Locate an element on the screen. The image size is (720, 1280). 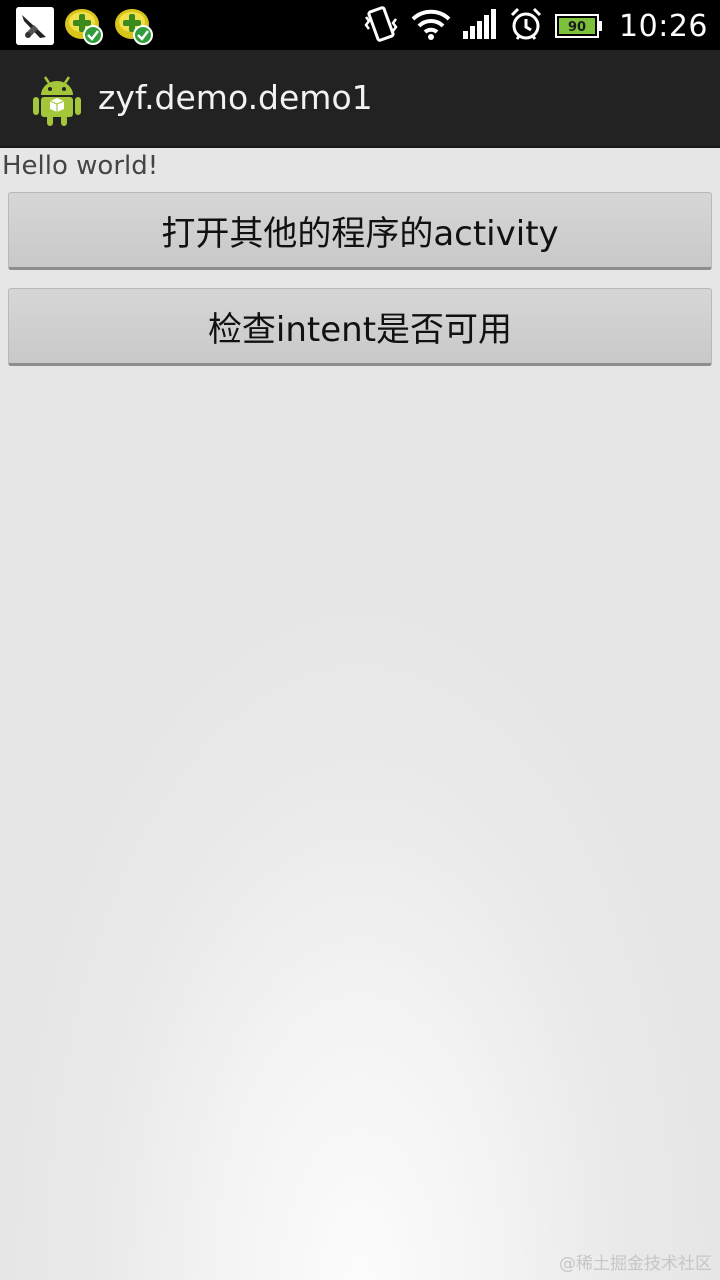
android-robot-icon is located at coordinates (57, 99).